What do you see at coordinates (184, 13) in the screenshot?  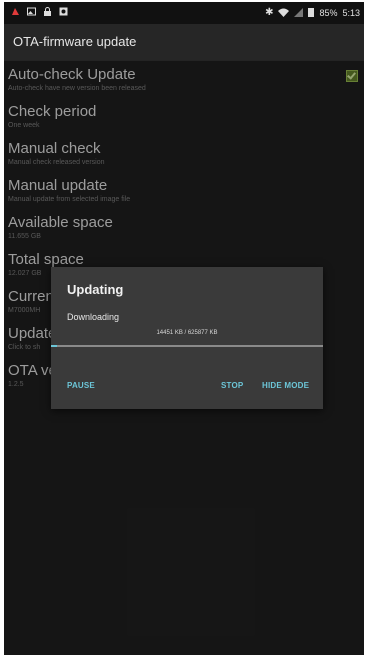 I see `status-bar: ✱ 85% 5:13` at bounding box center [184, 13].